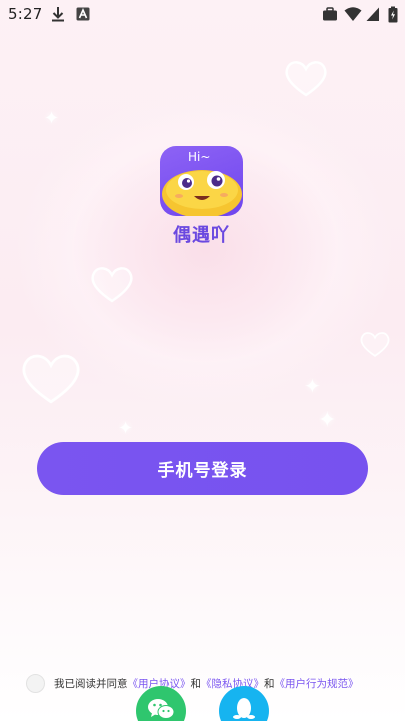 The image size is (405, 721). I want to click on signal-icon, so click(373, 16).